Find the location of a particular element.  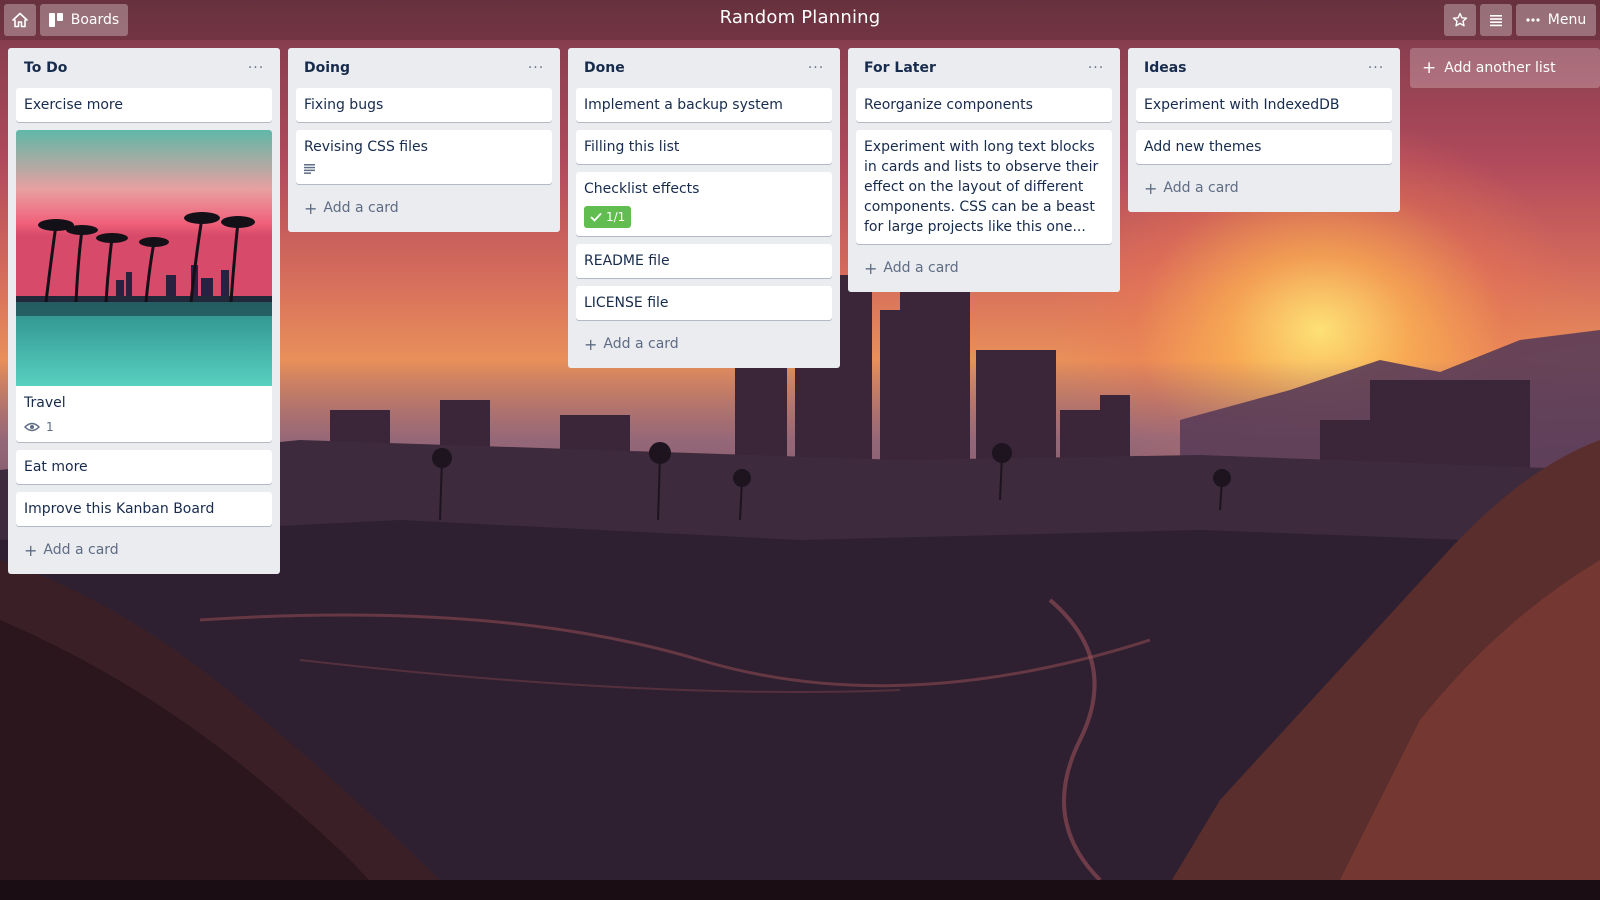

card: LICENSE file is located at coordinates (704, 303).